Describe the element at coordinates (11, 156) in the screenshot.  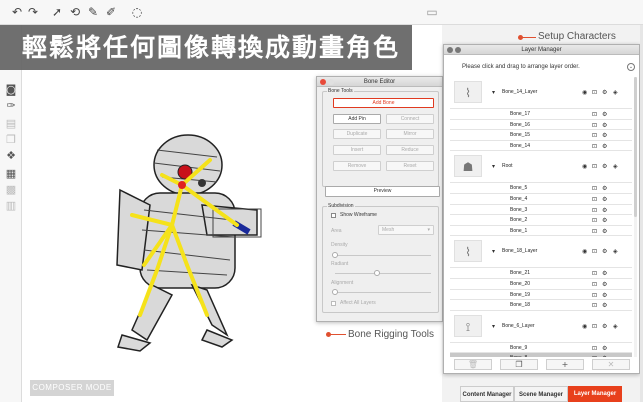
I see `shirt-icon: ❖` at that location.